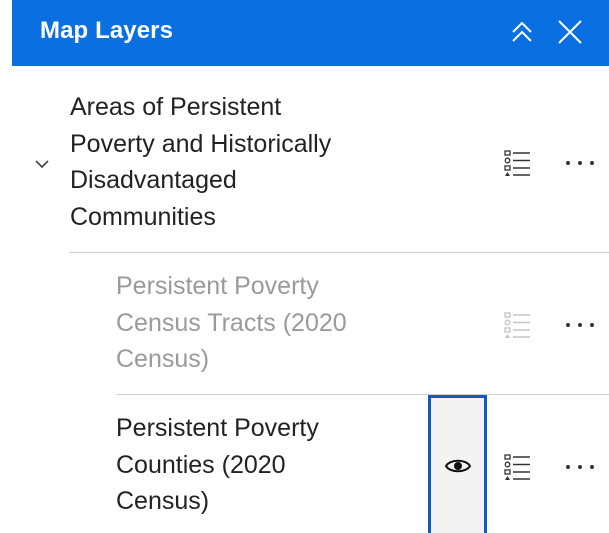  Describe the element at coordinates (231, 322) in the screenshot. I see `title-line: Census Tracts (2020` at that location.